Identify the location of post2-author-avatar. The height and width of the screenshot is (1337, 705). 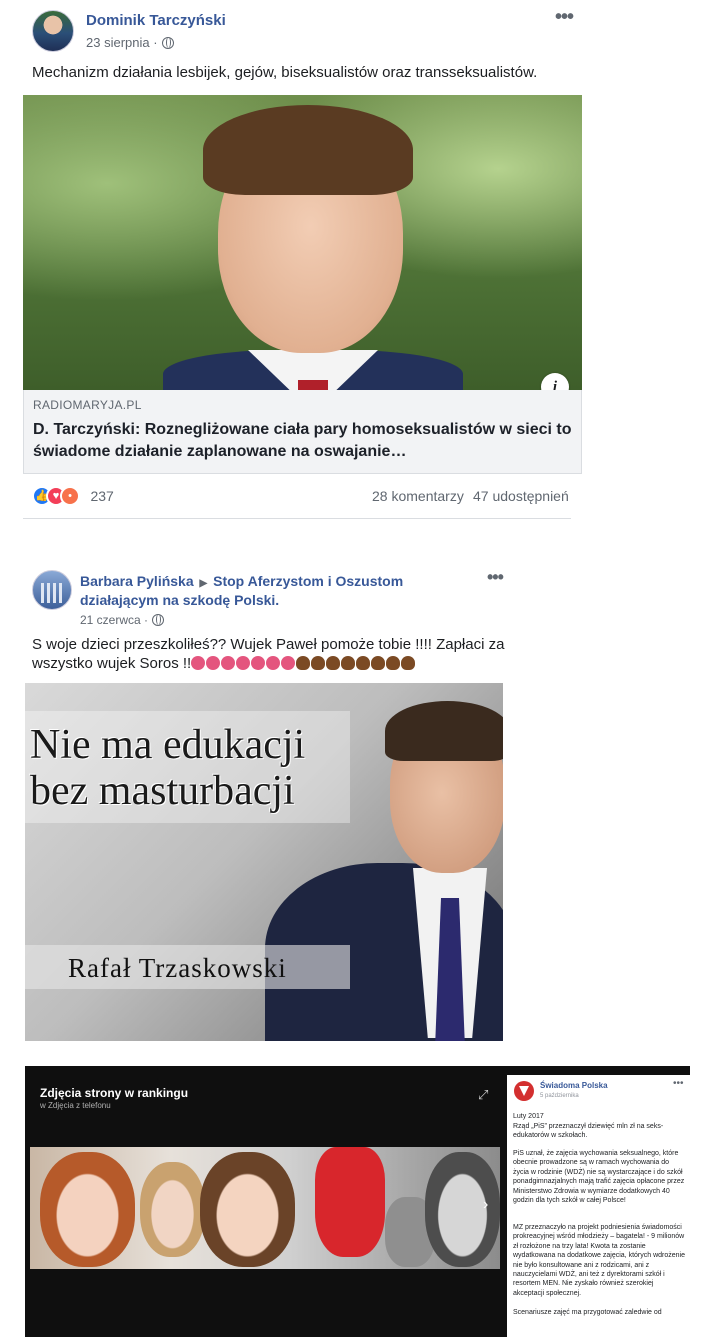
(52, 590).